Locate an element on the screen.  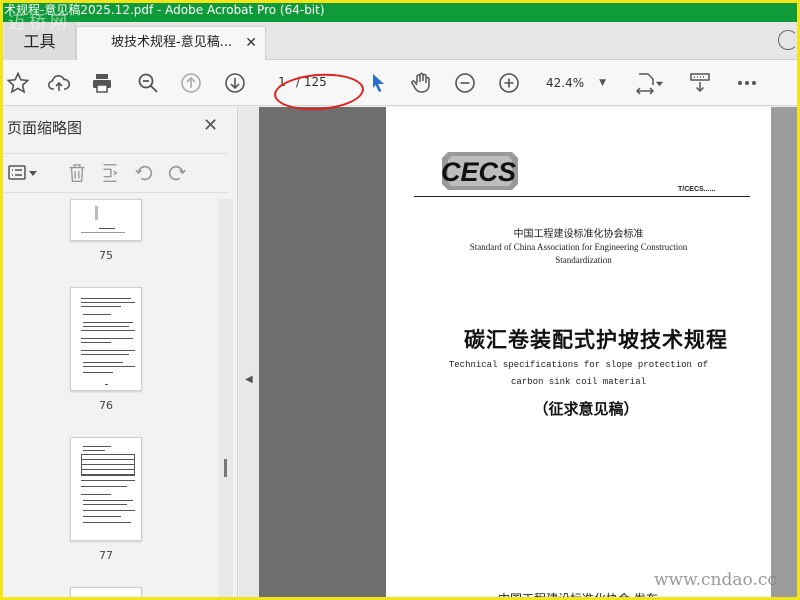
zoom-in-icon is located at coordinates (509, 83).